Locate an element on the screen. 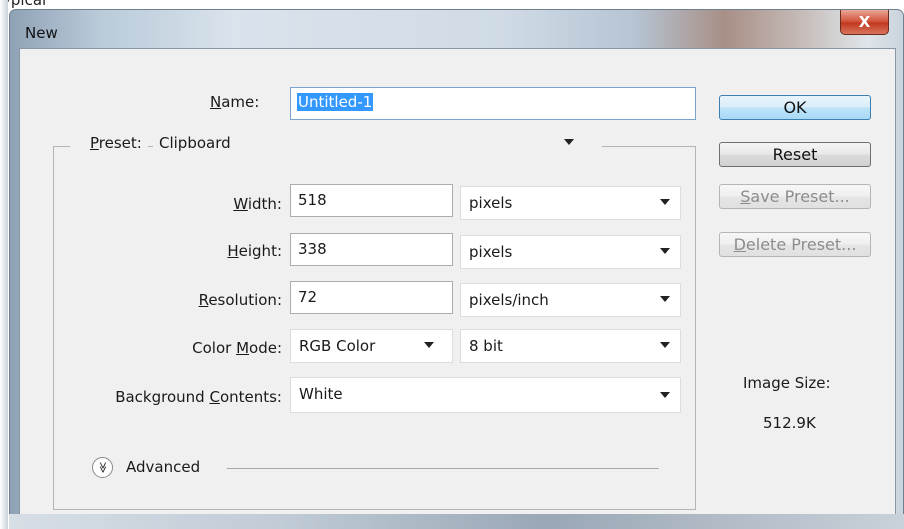 This screenshot has height=529, width=904. name-input: Untitled-1 is located at coordinates (493, 103).